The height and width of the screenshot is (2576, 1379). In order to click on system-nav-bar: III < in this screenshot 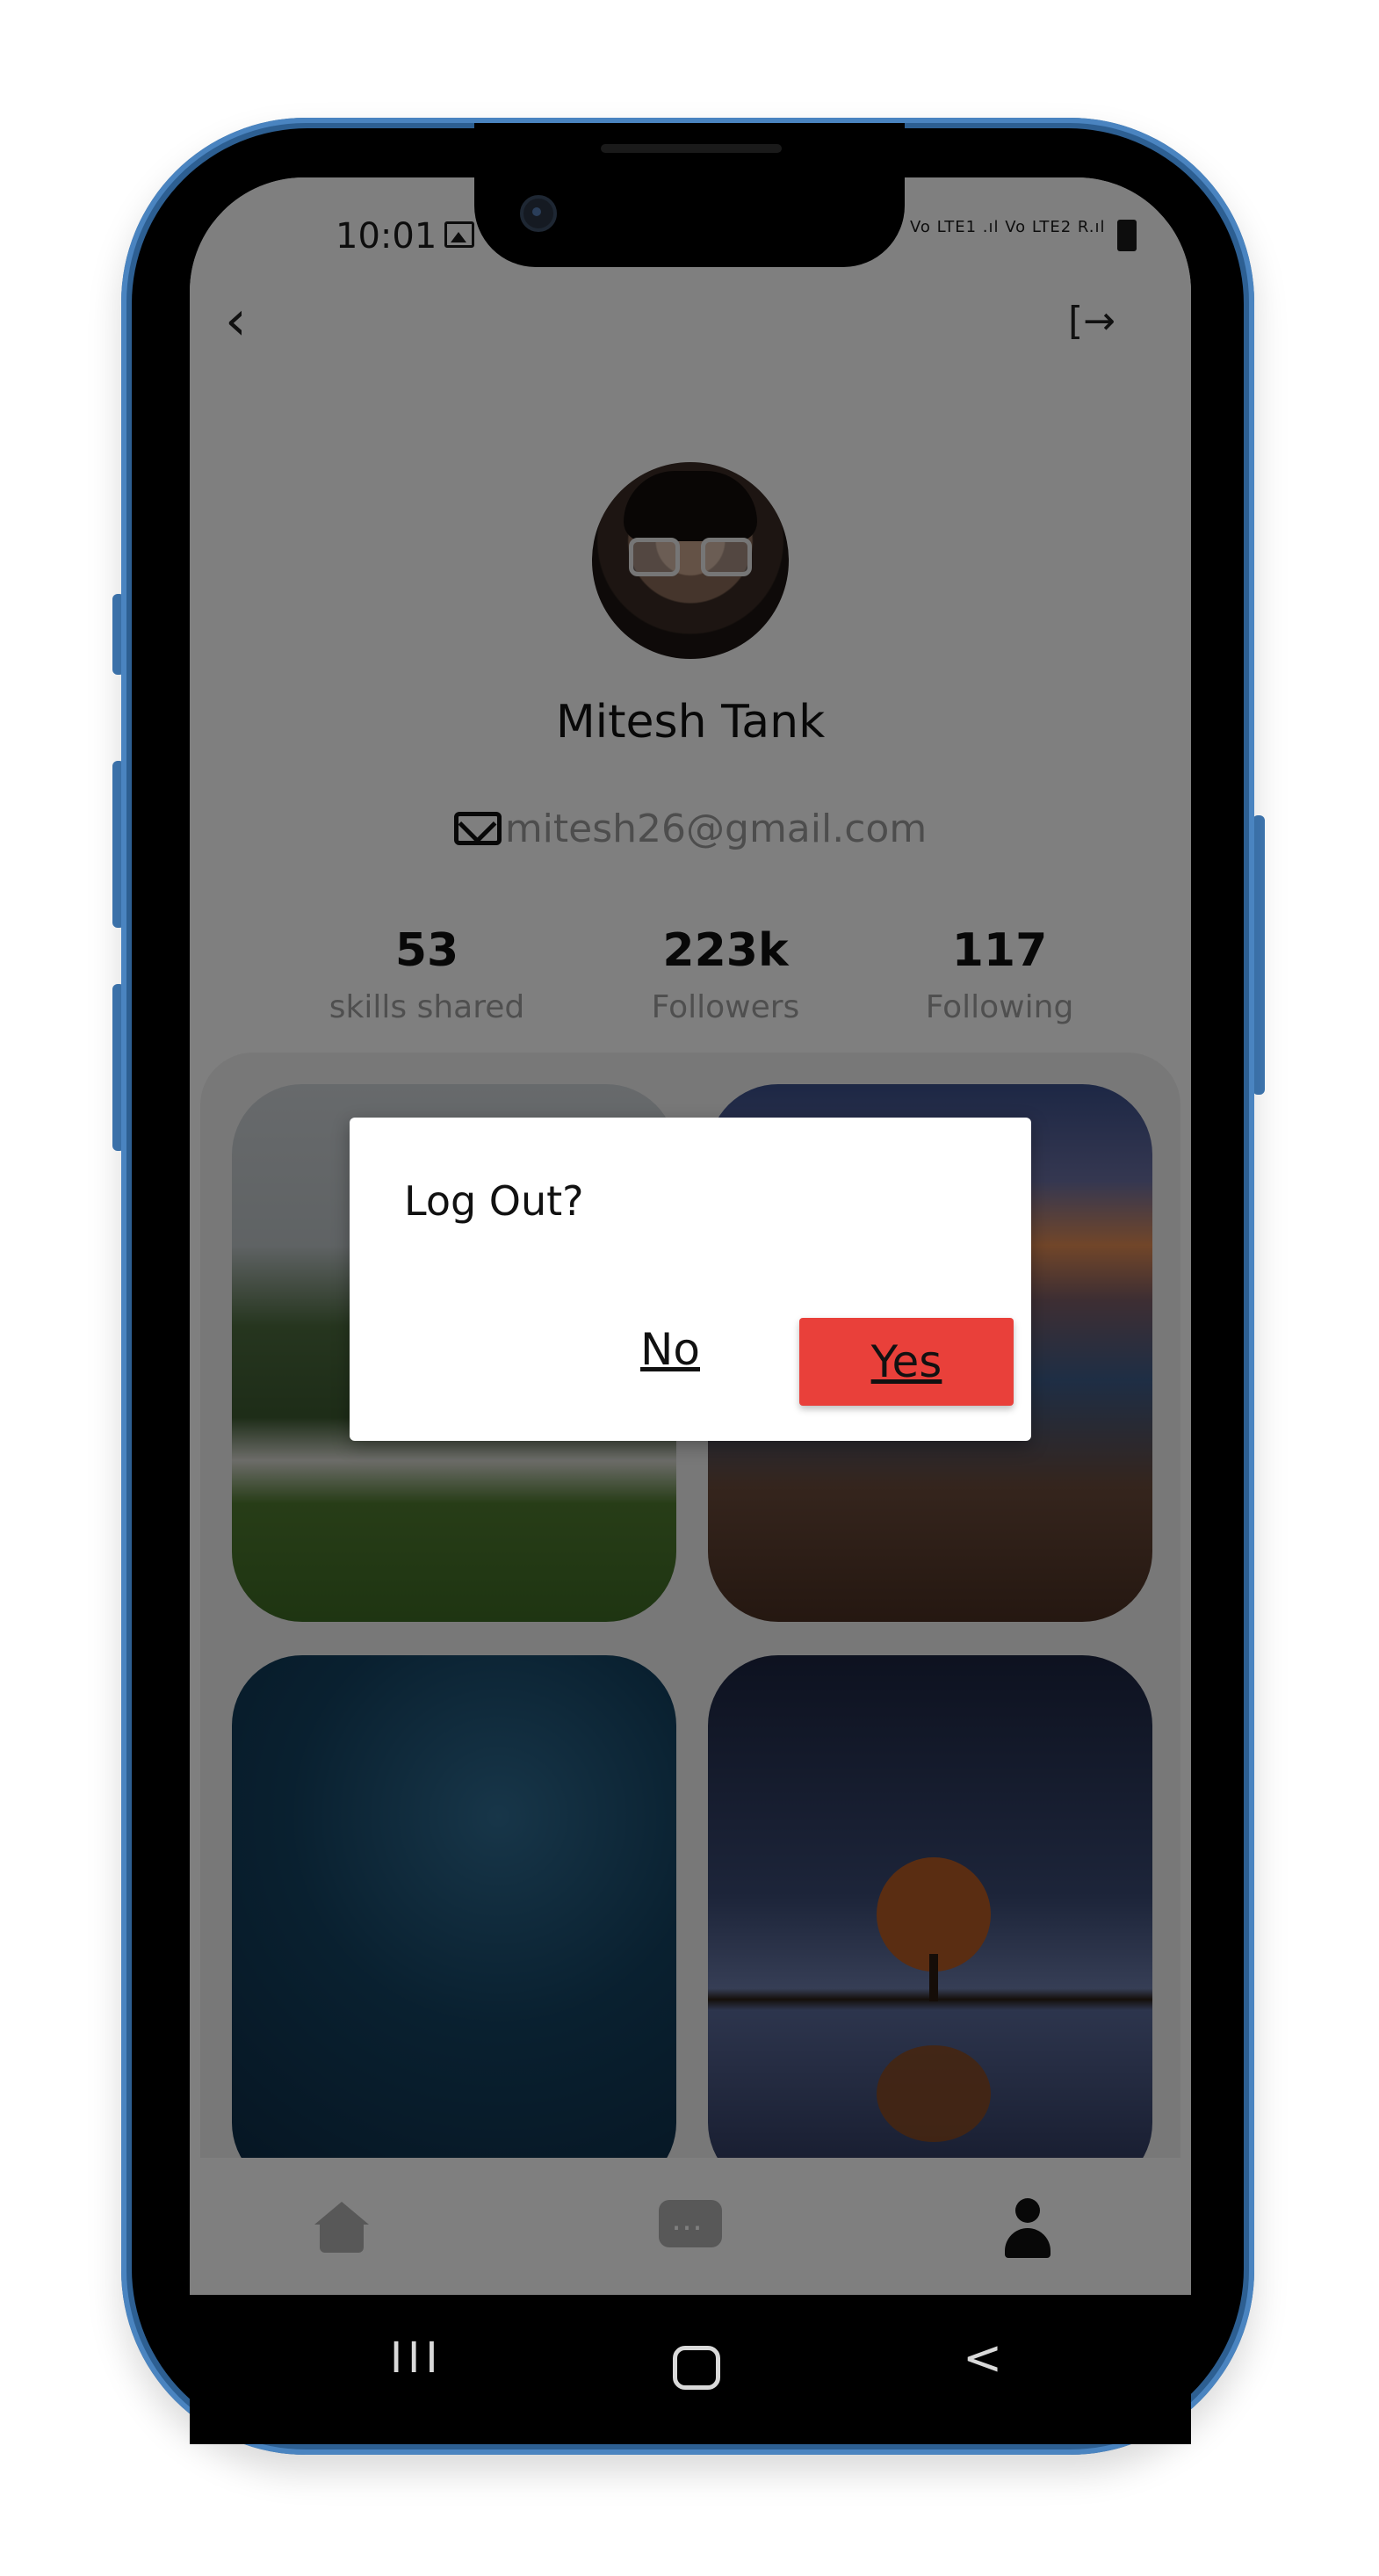, I will do `click(690, 2369)`.